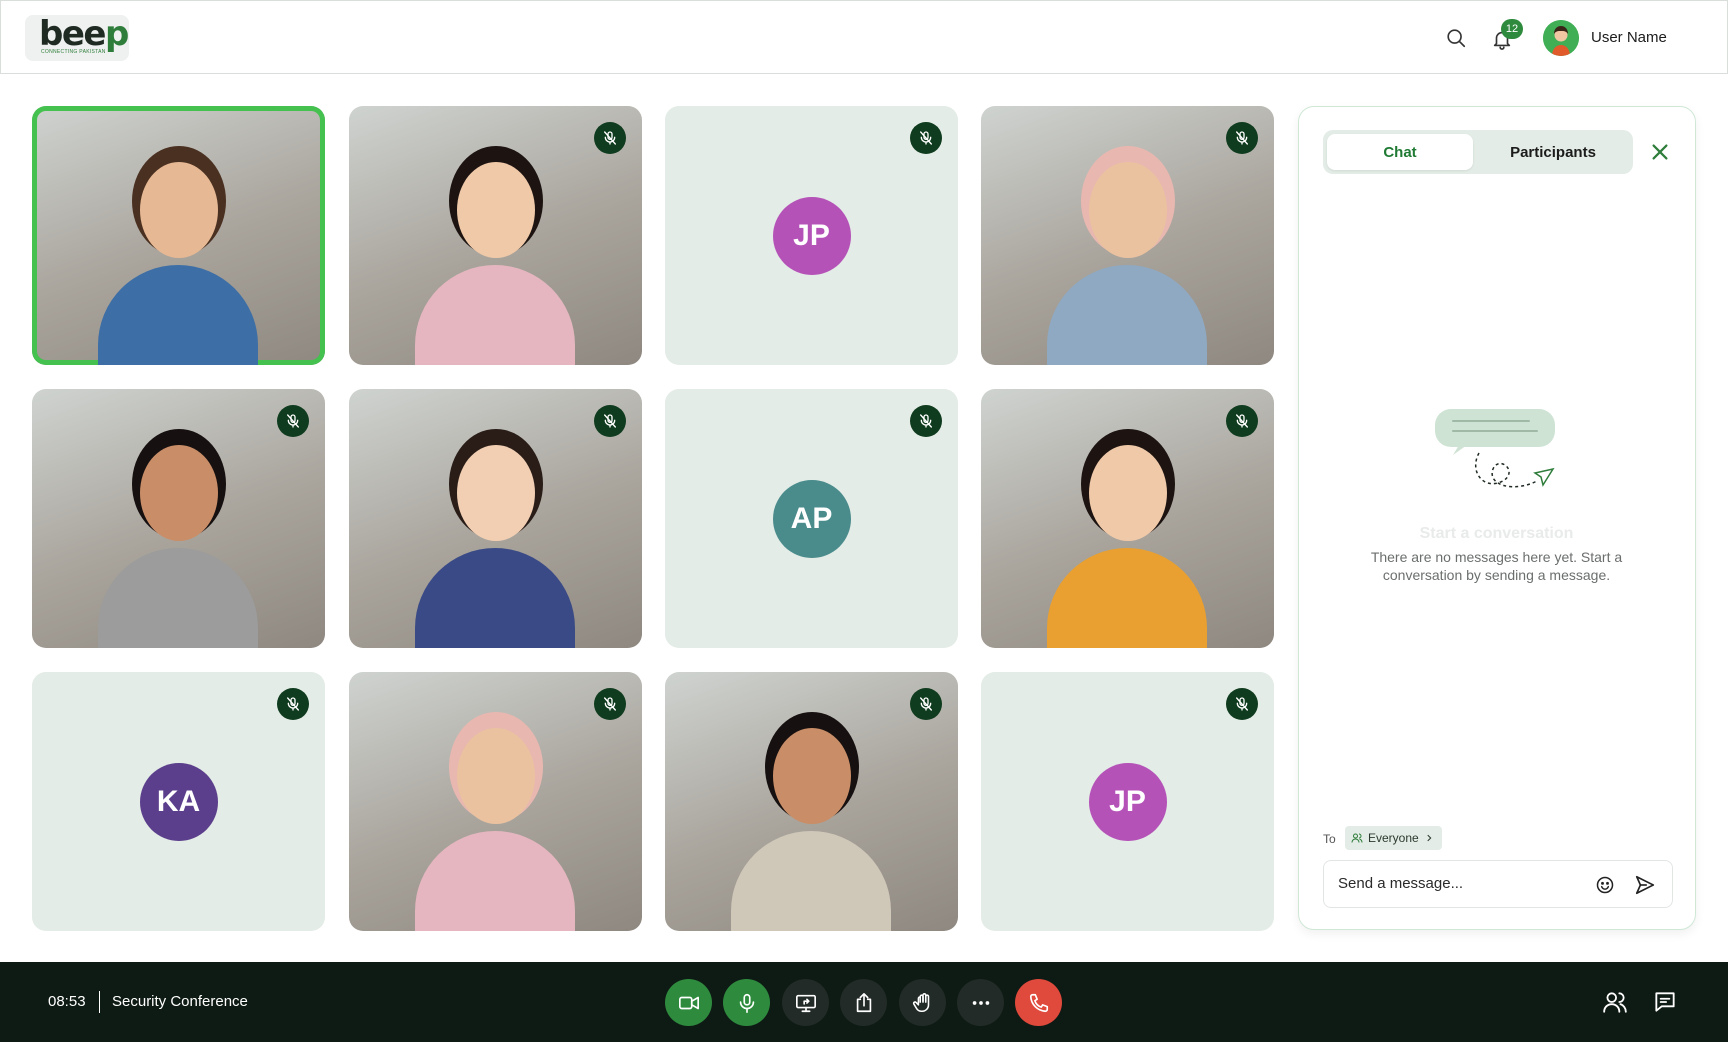 This screenshot has width=1728, height=1042. I want to click on top-header: beep CONNECTING PAKISTAN 12 User Name, so click(864, 37).